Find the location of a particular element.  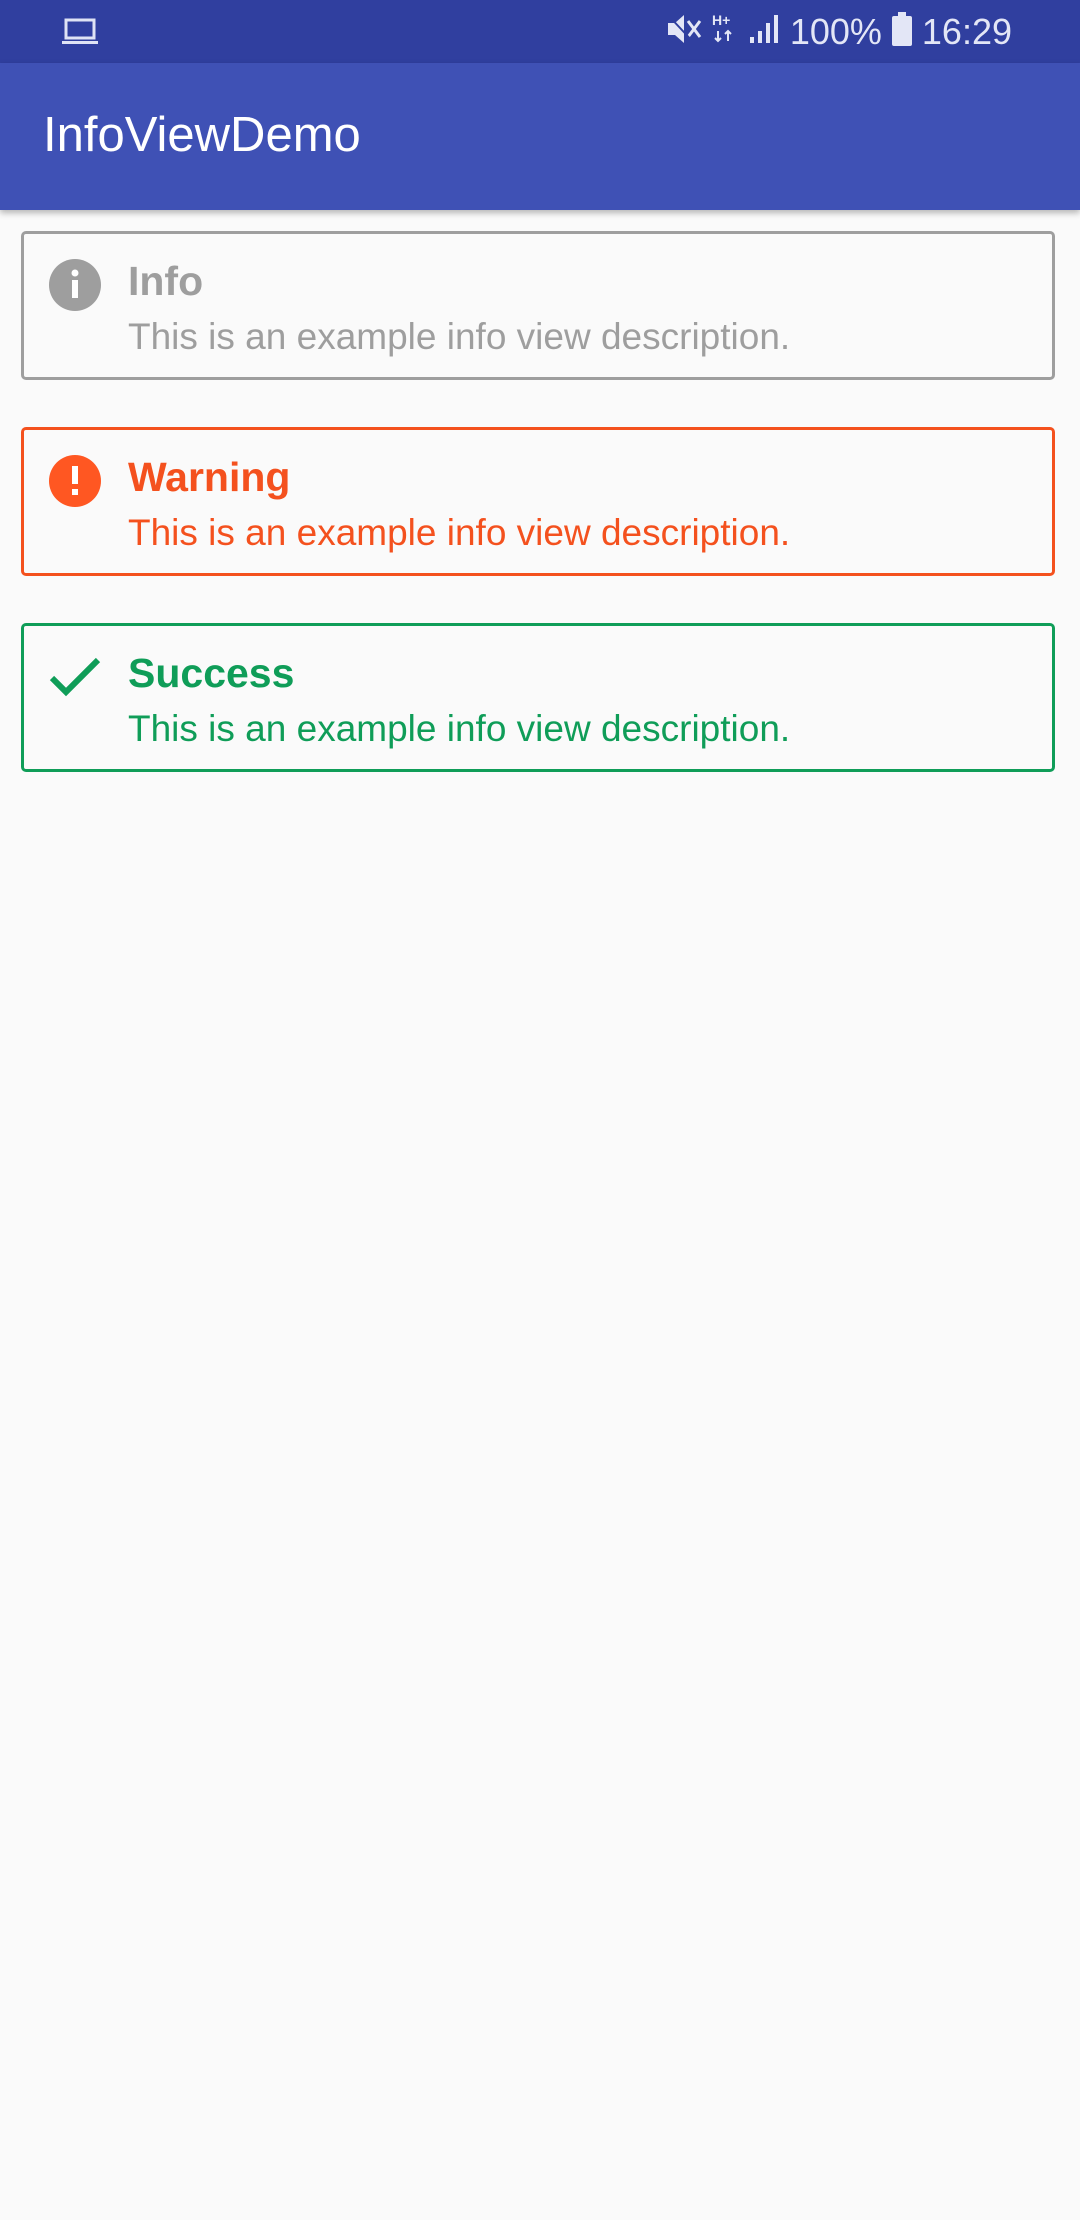

mute-icon is located at coordinates (683, 31).